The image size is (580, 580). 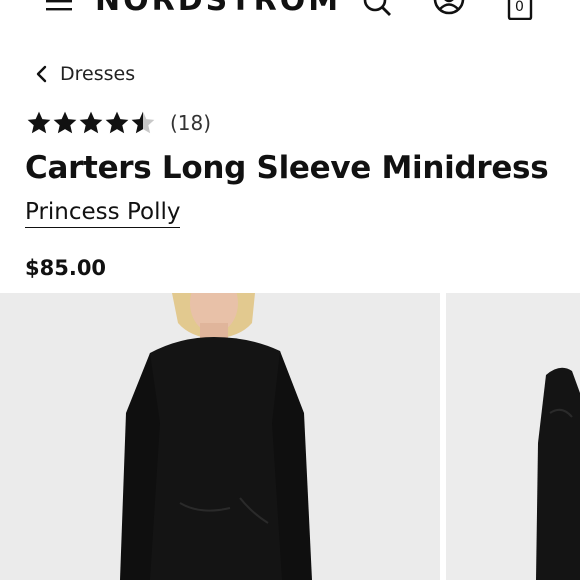 I want to click on breadcrumb: Dresses, so click(x=84, y=74).